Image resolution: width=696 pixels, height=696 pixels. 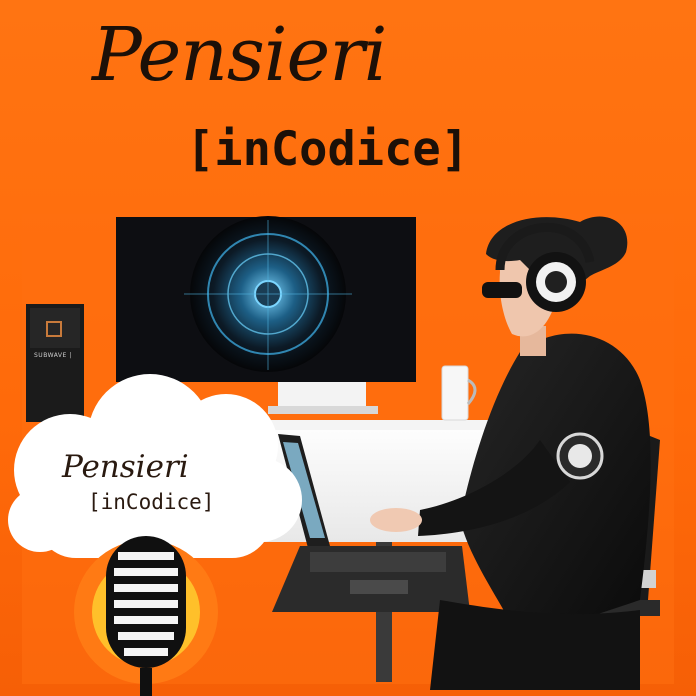 I want to click on device-label: SUBWAVE |, so click(x=53, y=355).